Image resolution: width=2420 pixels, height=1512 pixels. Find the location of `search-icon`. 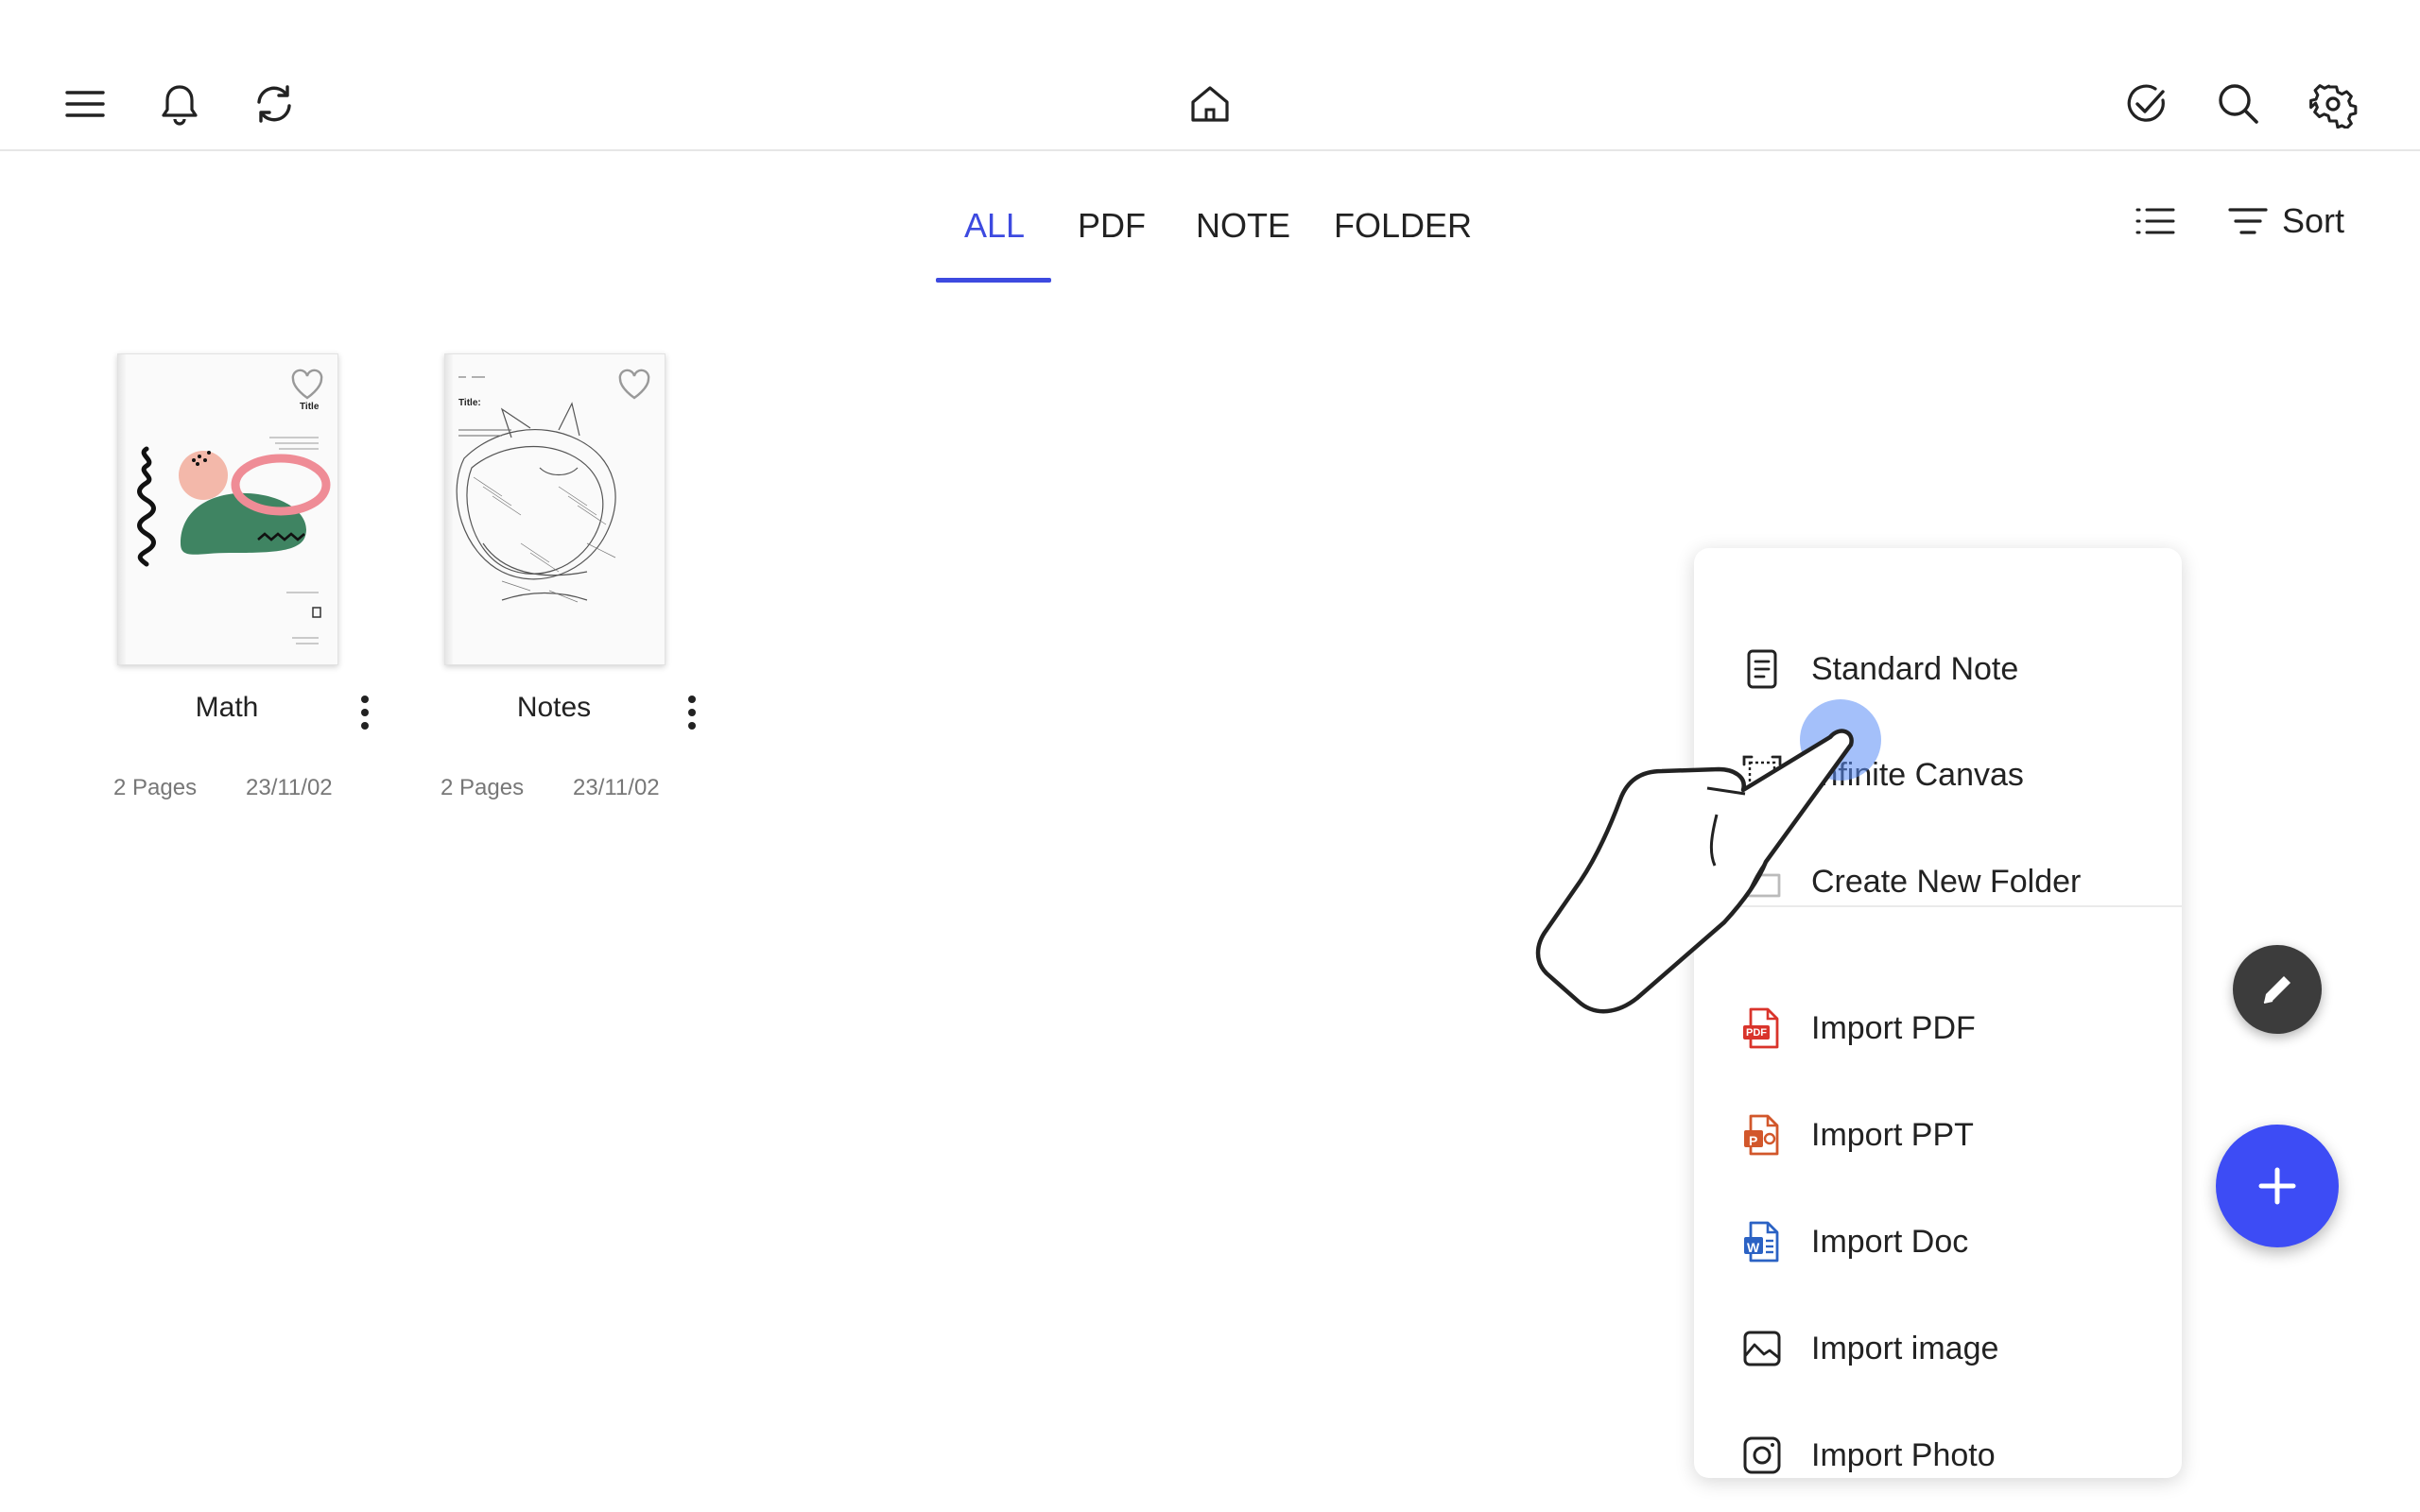

search-icon is located at coordinates (2238, 104).